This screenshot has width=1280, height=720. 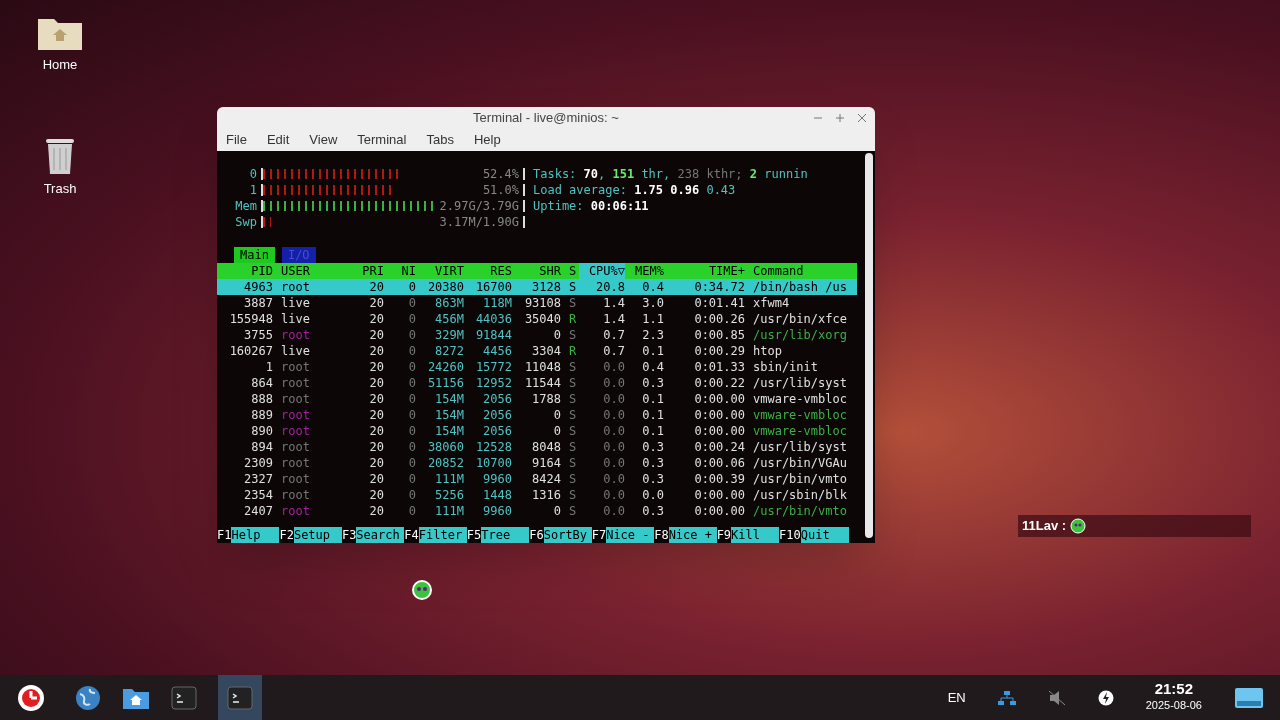 What do you see at coordinates (440, 140) in the screenshot?
I see `menu-item: Tabs` at bounding box center [440, 140].